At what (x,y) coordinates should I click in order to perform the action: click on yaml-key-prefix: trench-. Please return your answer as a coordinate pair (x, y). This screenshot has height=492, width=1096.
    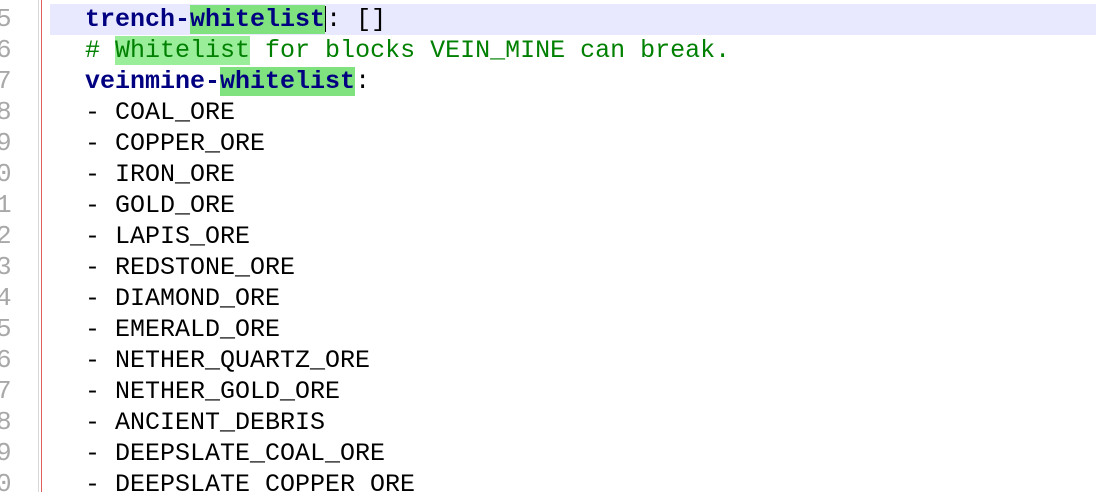
    Looking at the image, I should click on (138, 19).